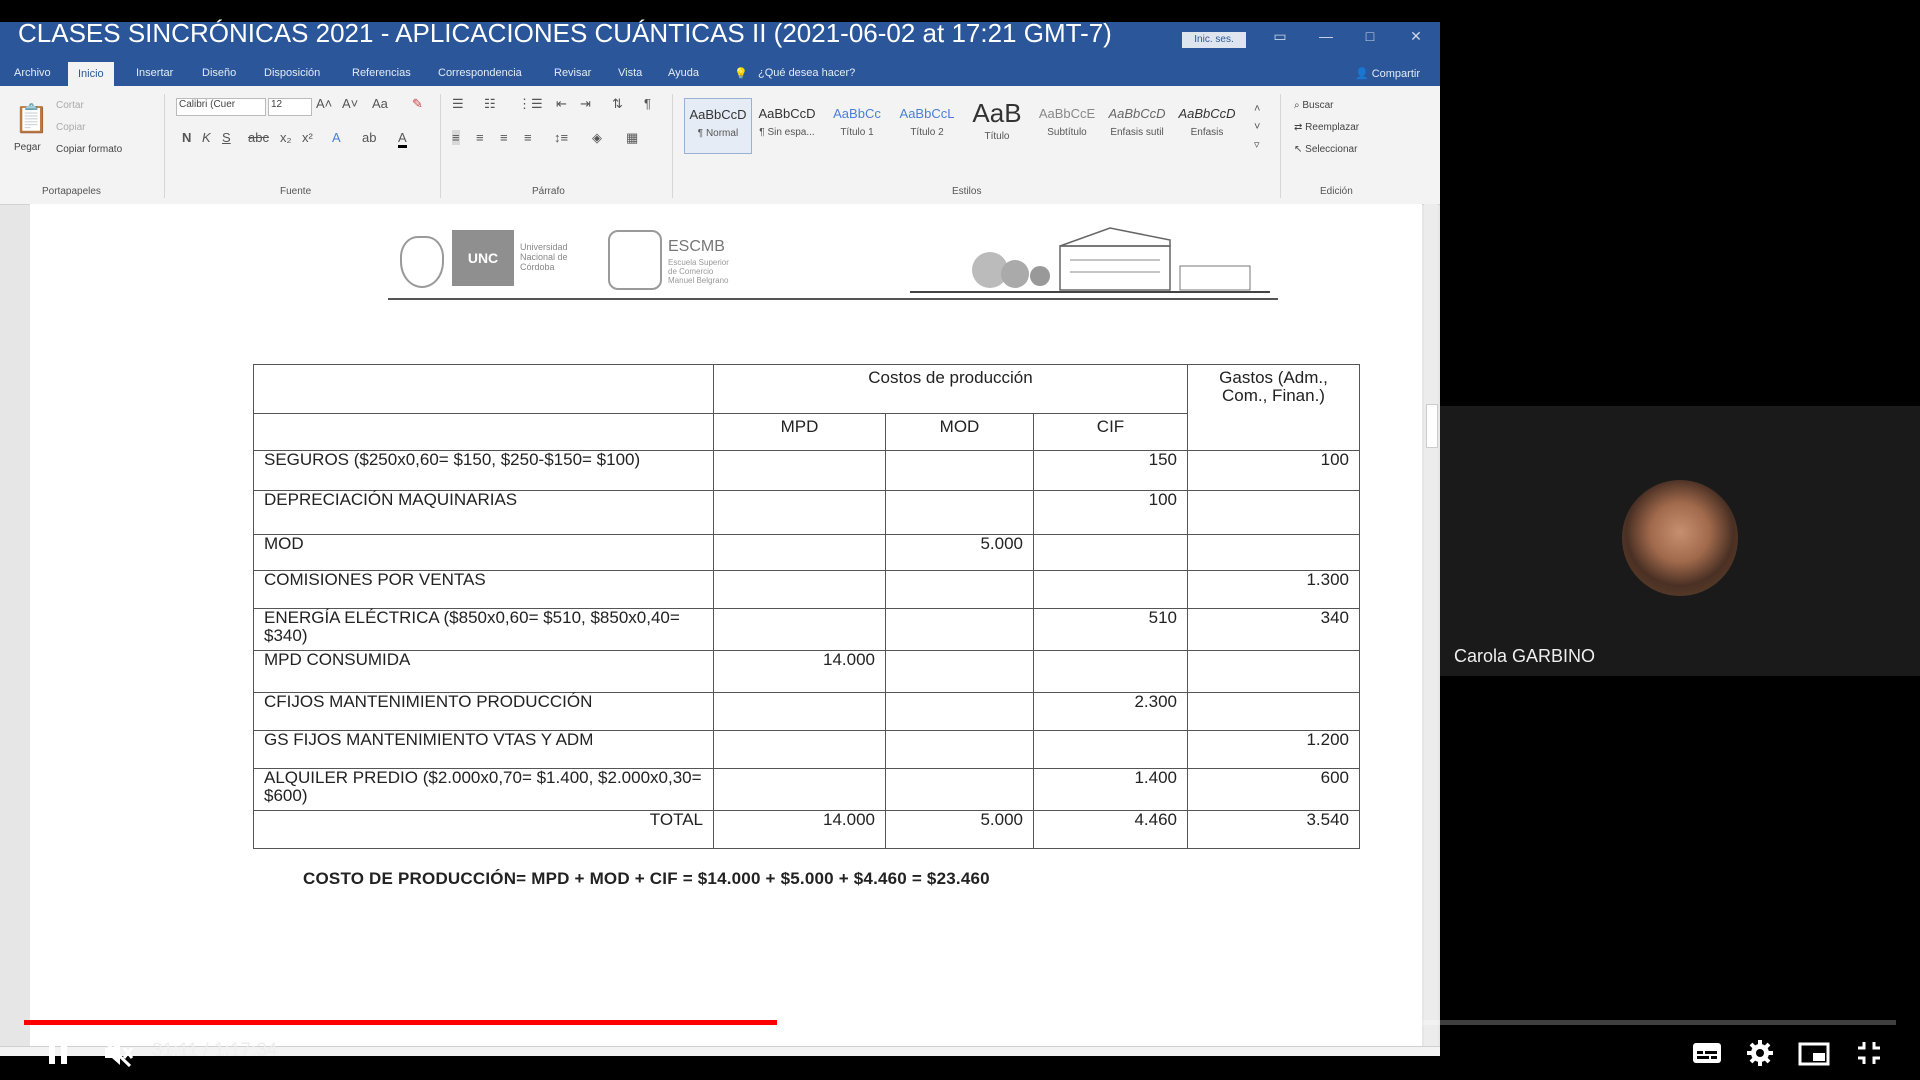 Image resolution: width=1920 pixels, height=1080 pixels. What do you see at coordinates (585, 104) in the screenshot?
I see `increase-indent-icon: ⇥` at bounding box center [585, 104].